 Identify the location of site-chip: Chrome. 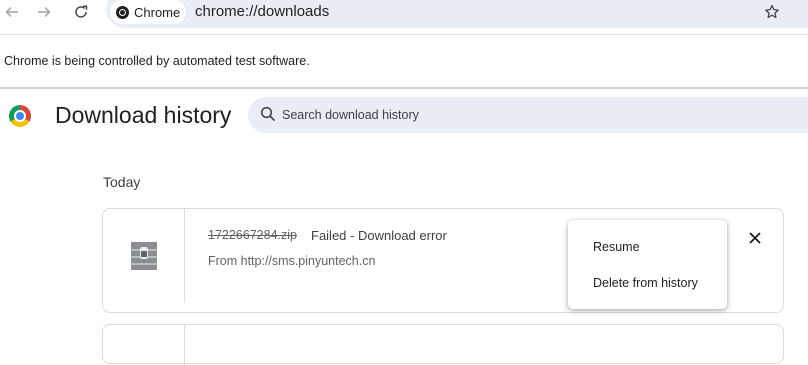
(148, 12).